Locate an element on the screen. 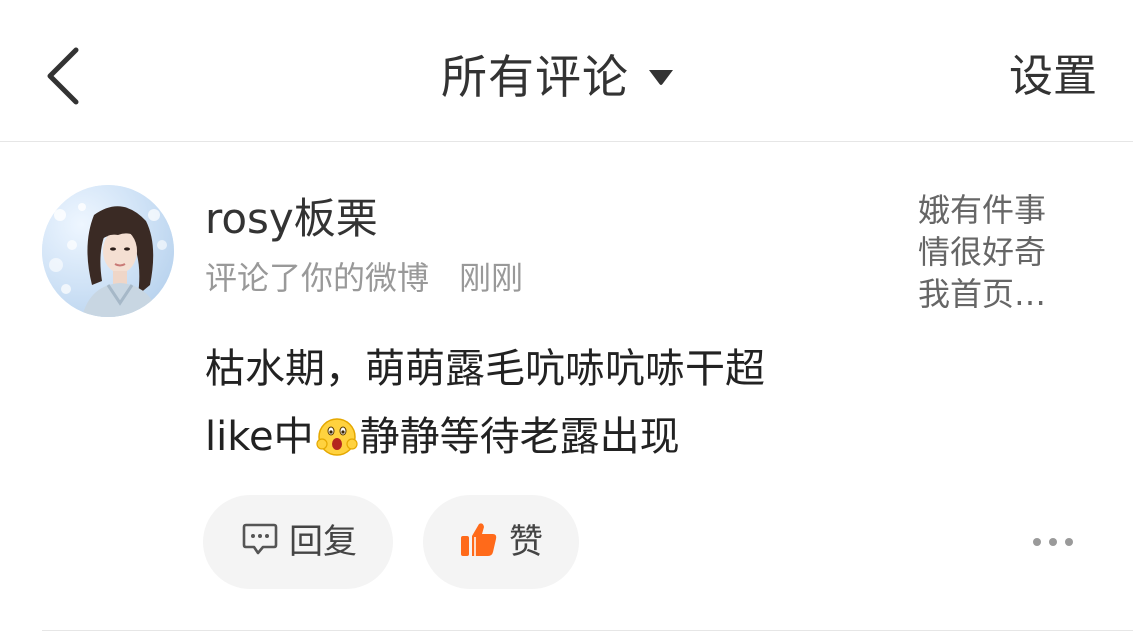  comment-text-segment: like中 is located at coordinates (259, 437).